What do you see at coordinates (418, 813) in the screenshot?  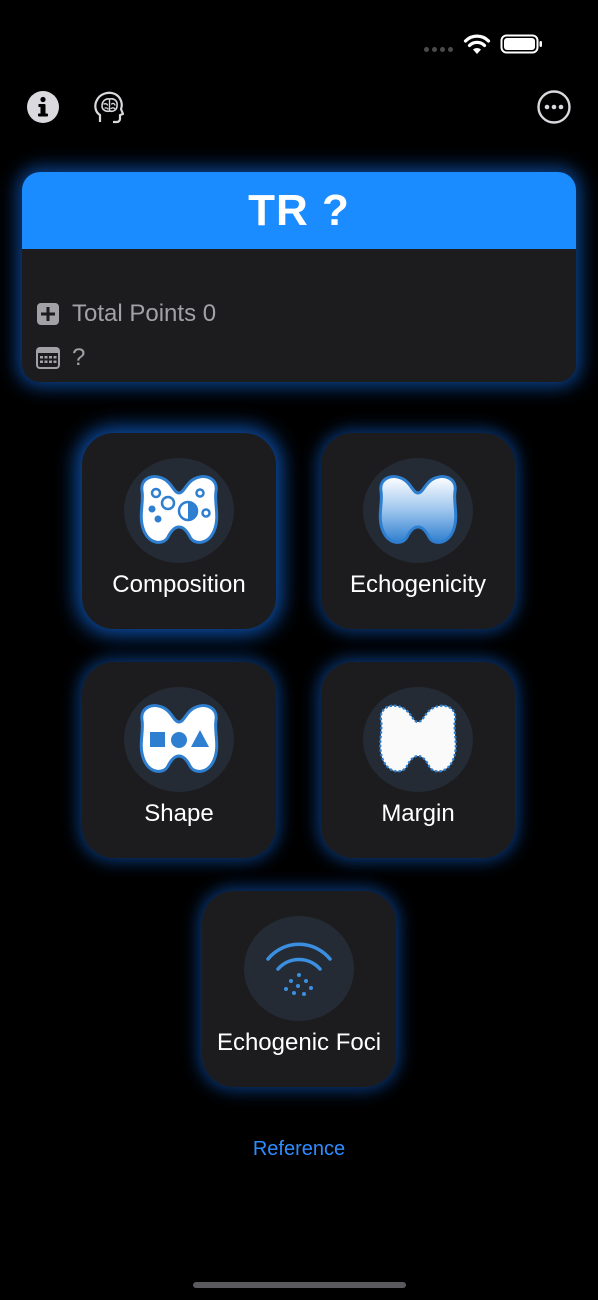 I see `margin-label: Margin` at bounding box center [418, 813].